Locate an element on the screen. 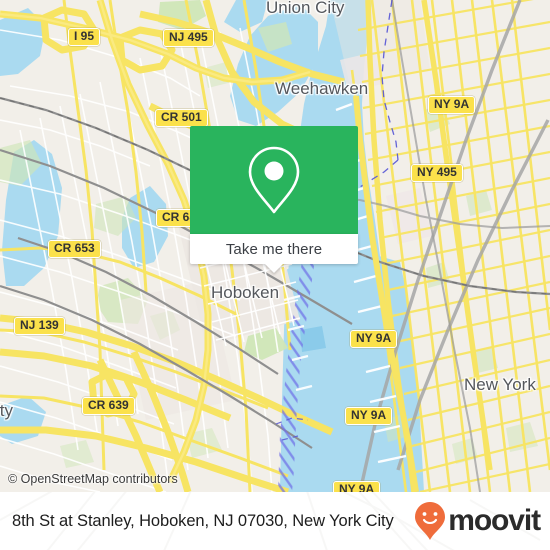 The height and width of the screenshot is (550, 550). location-callout-card: Take me there is located at coordinates (274, 199).